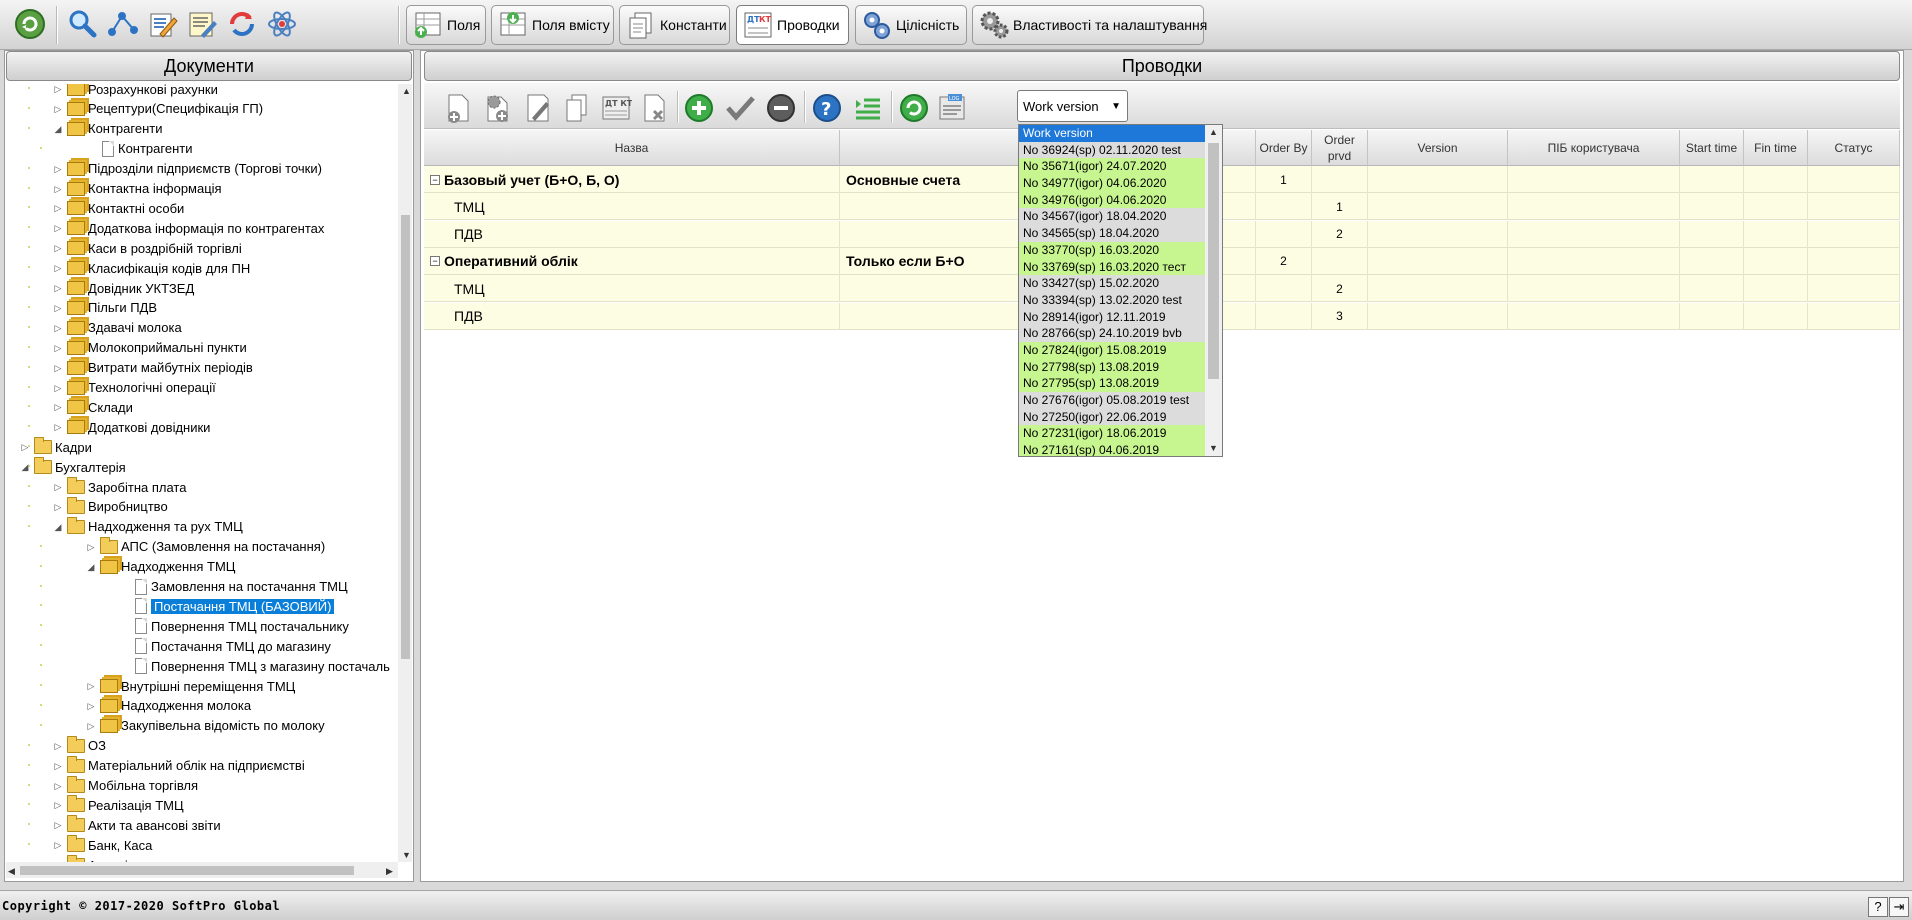 The height and width of the screenshot is (920, 1912). I want to click on dropdown-option: No 27161(sp) 04.06.2019, so click(1113, 449).